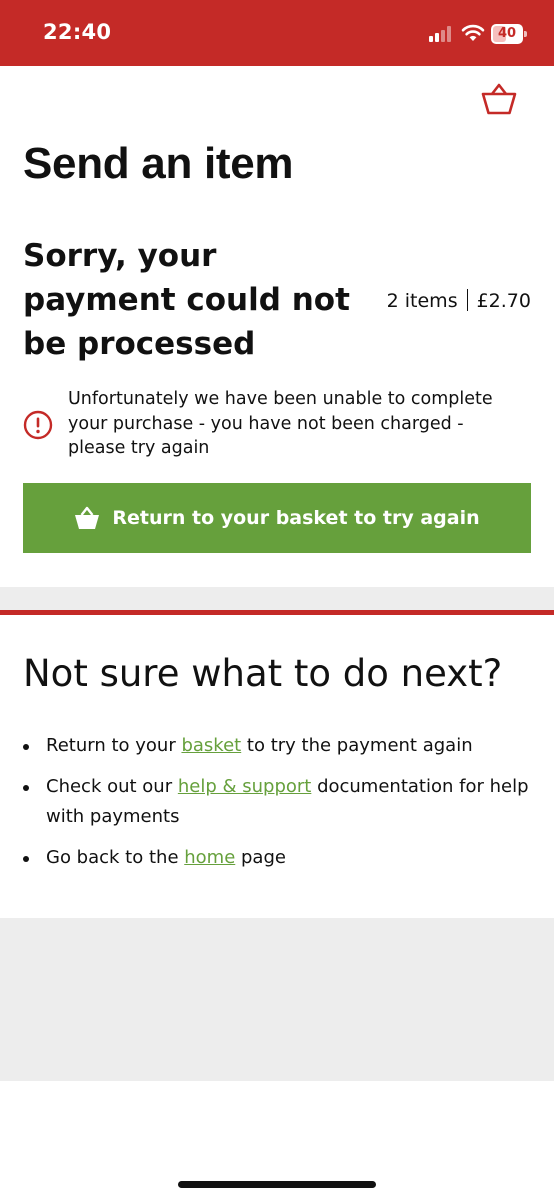 The image size is (554, 1200). I want to click on item-count: 2 items, so click(422, 301).